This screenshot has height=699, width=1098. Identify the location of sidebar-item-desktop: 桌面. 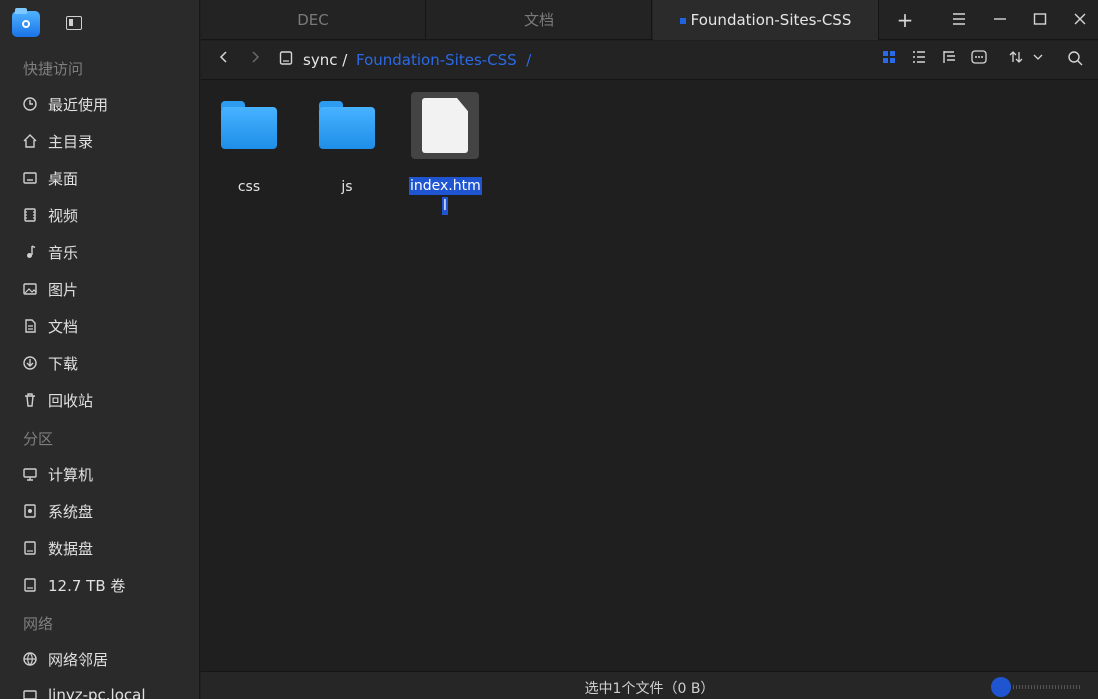
(99, 178).